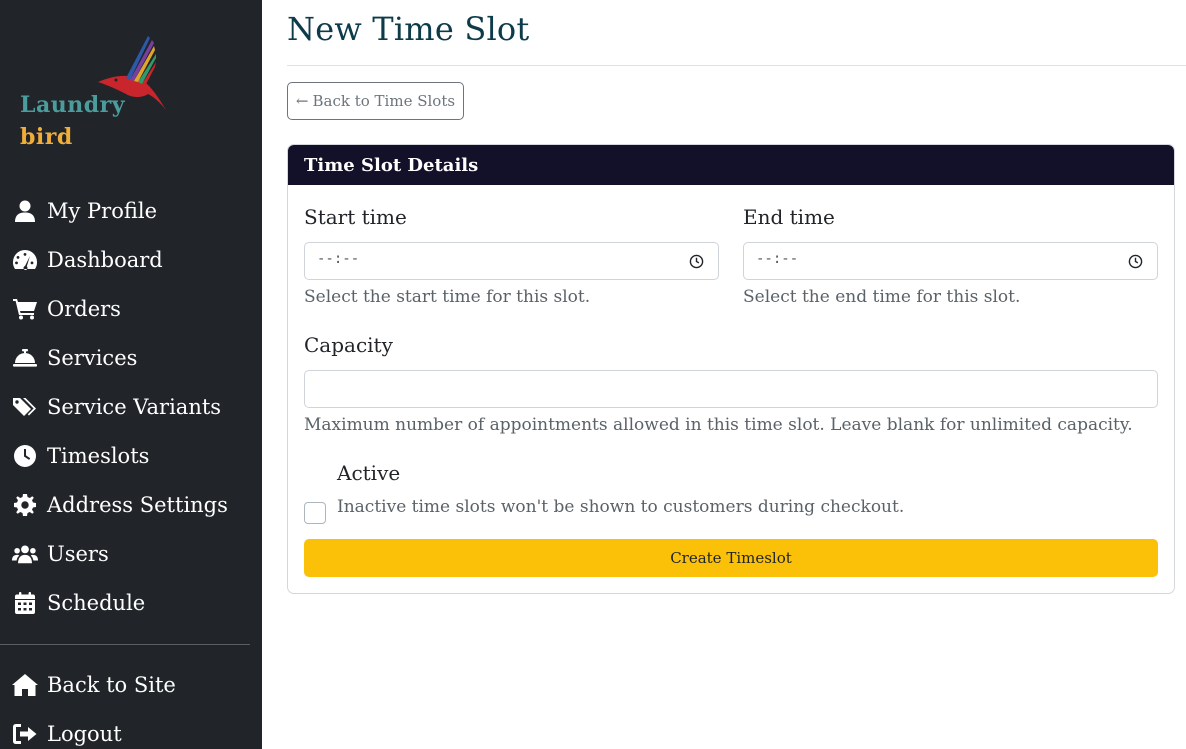 The height and width of the screenshot is (749, 1186). Describe the element at coordinates (84, 733) in the screenshot. I see `sidebar-item-label: Logout` at that location.